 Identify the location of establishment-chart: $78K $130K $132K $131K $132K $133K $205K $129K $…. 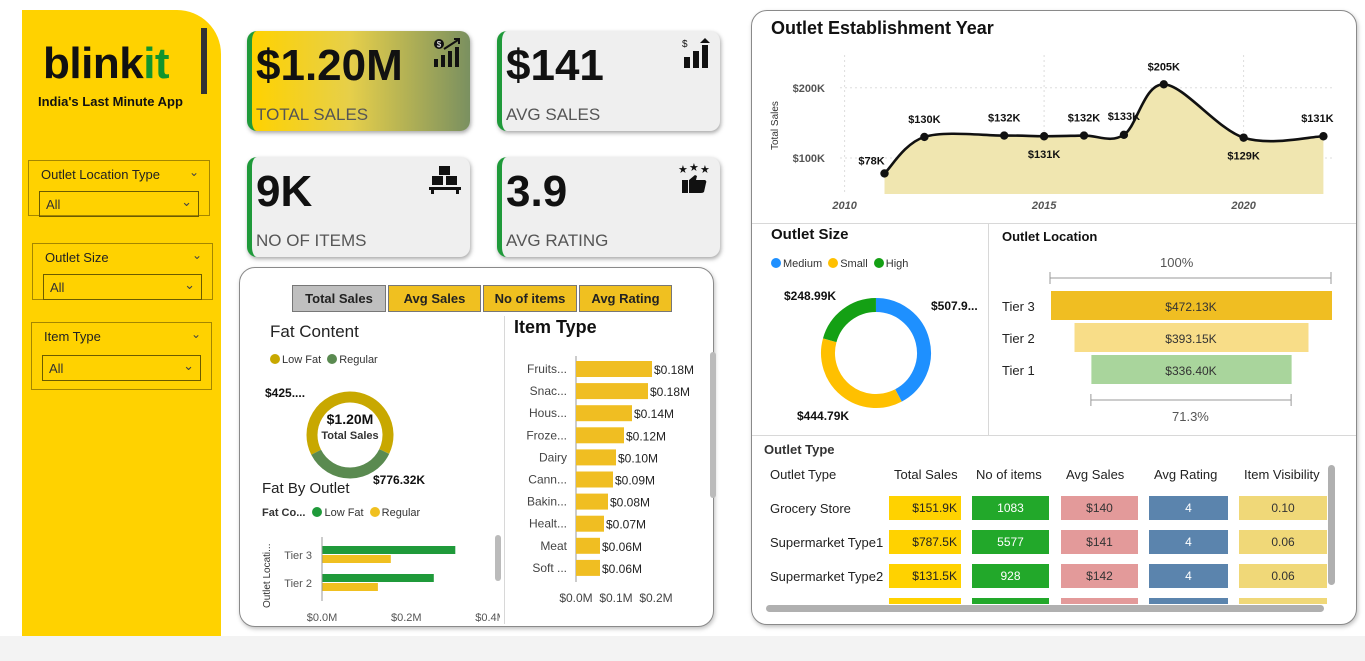
(1067, 132).